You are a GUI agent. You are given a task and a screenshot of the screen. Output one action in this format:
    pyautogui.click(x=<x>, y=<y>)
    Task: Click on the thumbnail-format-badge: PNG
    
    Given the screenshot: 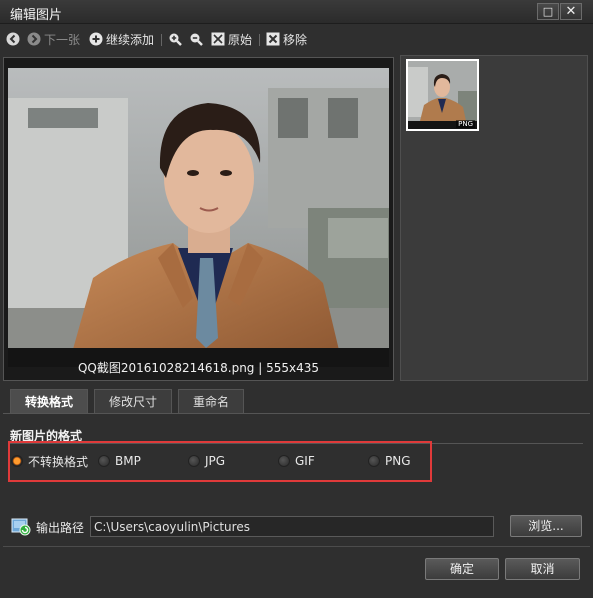 What is the action you would take?
    pyautogui.click(x=465, y=124)
    